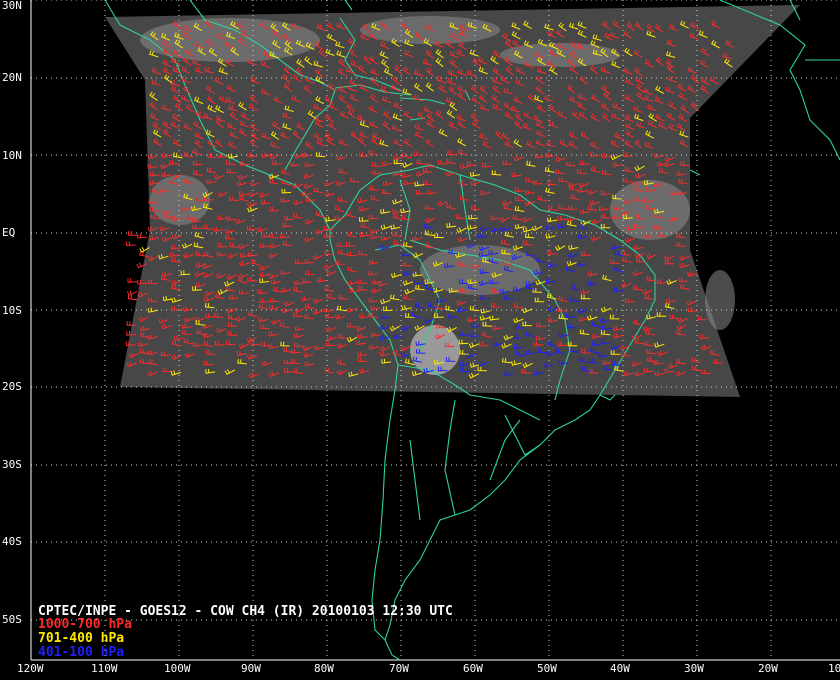  What do you see at coordinates (30, 668) in the screenshot?
I see `lon-label-120w: 120W` at bounding box center [30, 668].